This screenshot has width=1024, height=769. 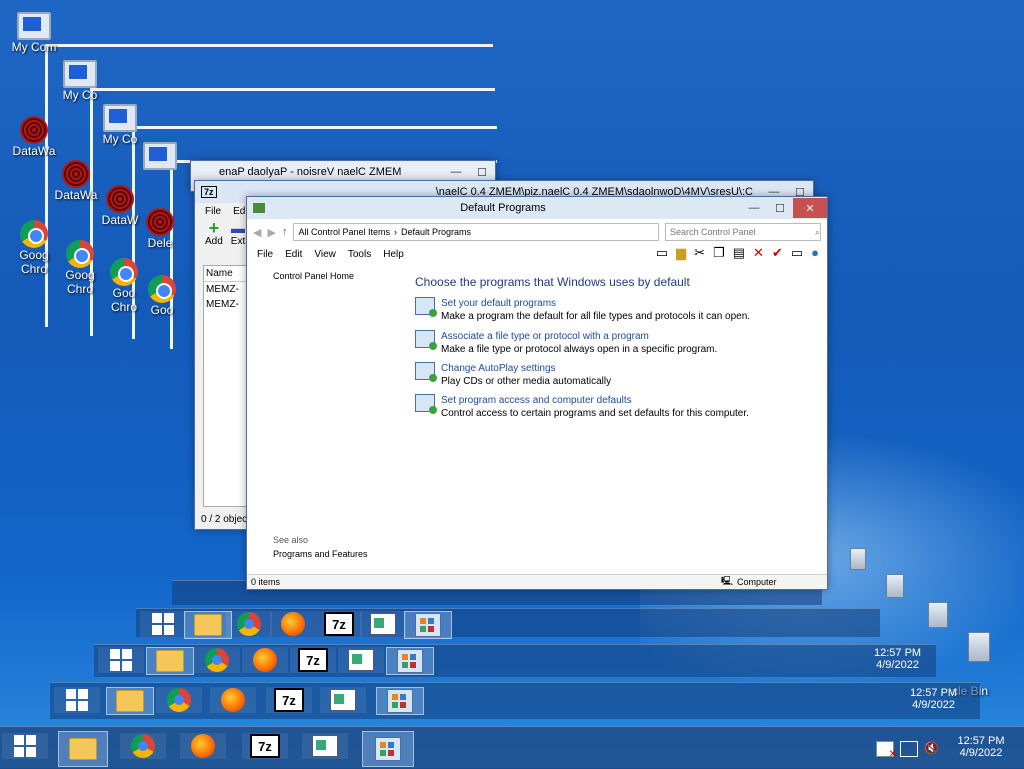 I want to click on desktop-icon-label: My Com, so click(x=34, y=47).